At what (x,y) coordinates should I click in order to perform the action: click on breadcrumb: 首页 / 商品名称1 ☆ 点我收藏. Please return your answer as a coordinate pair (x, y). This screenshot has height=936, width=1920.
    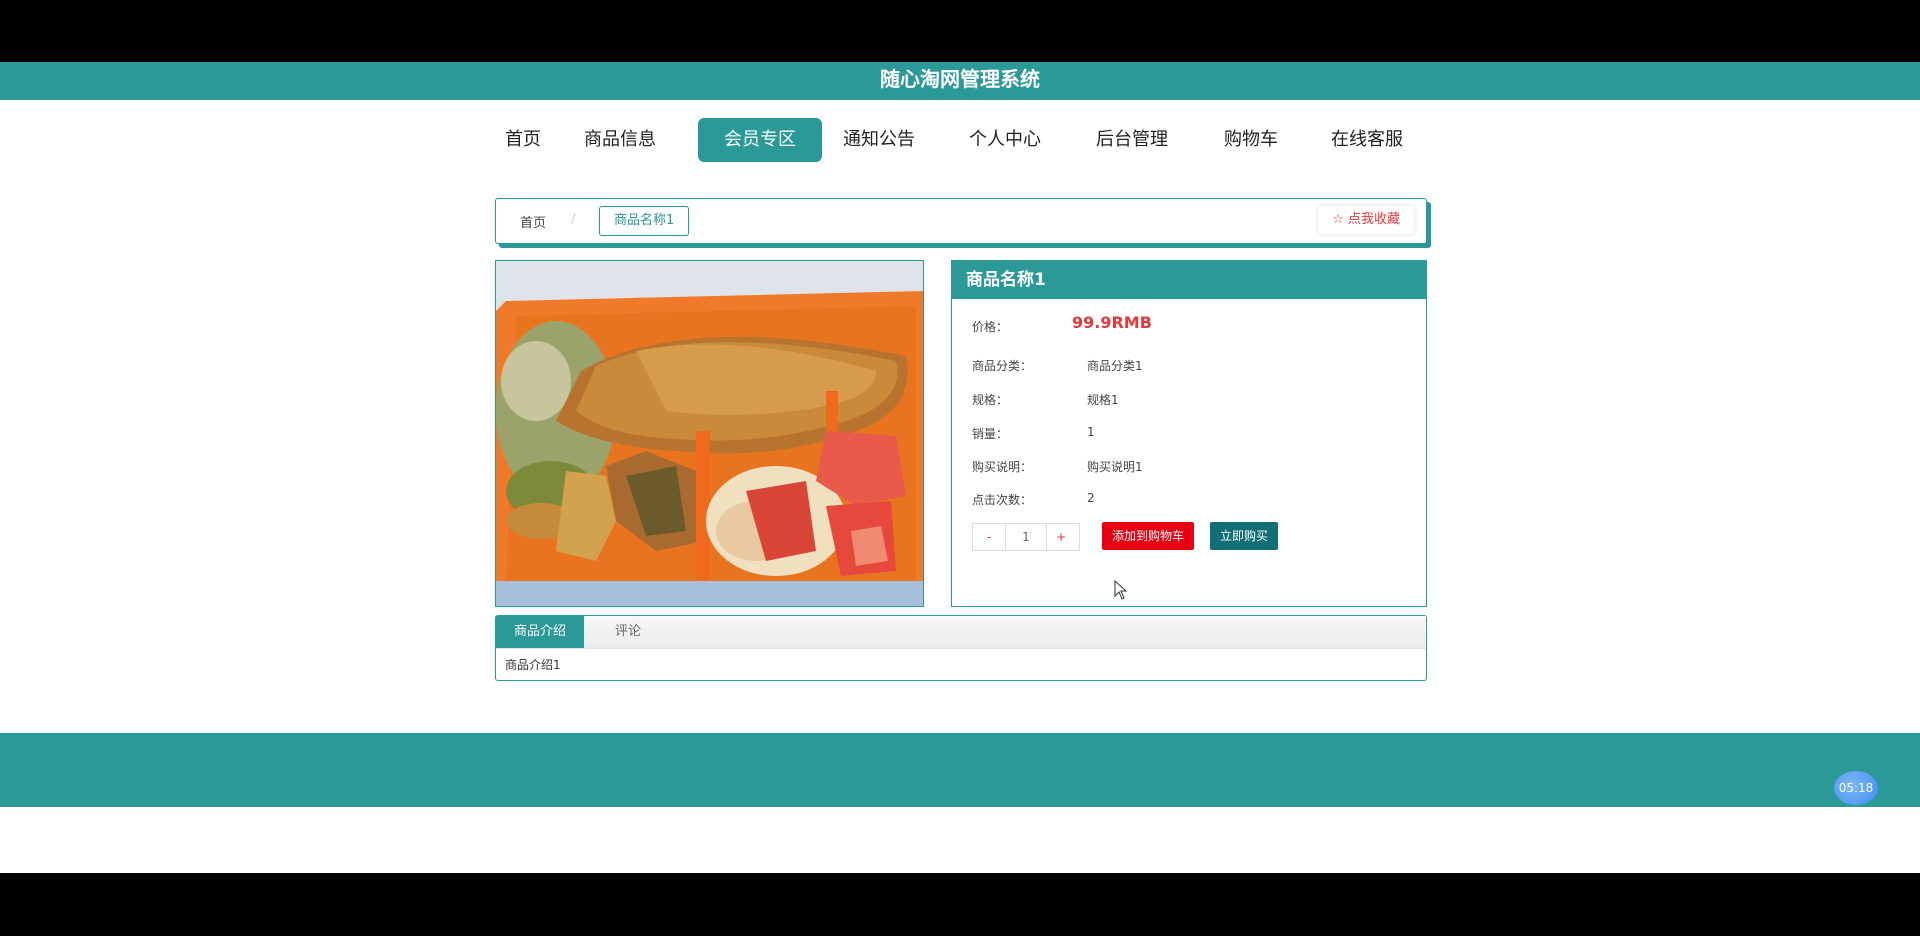
    Looking at the image, I should click on (961, 221).